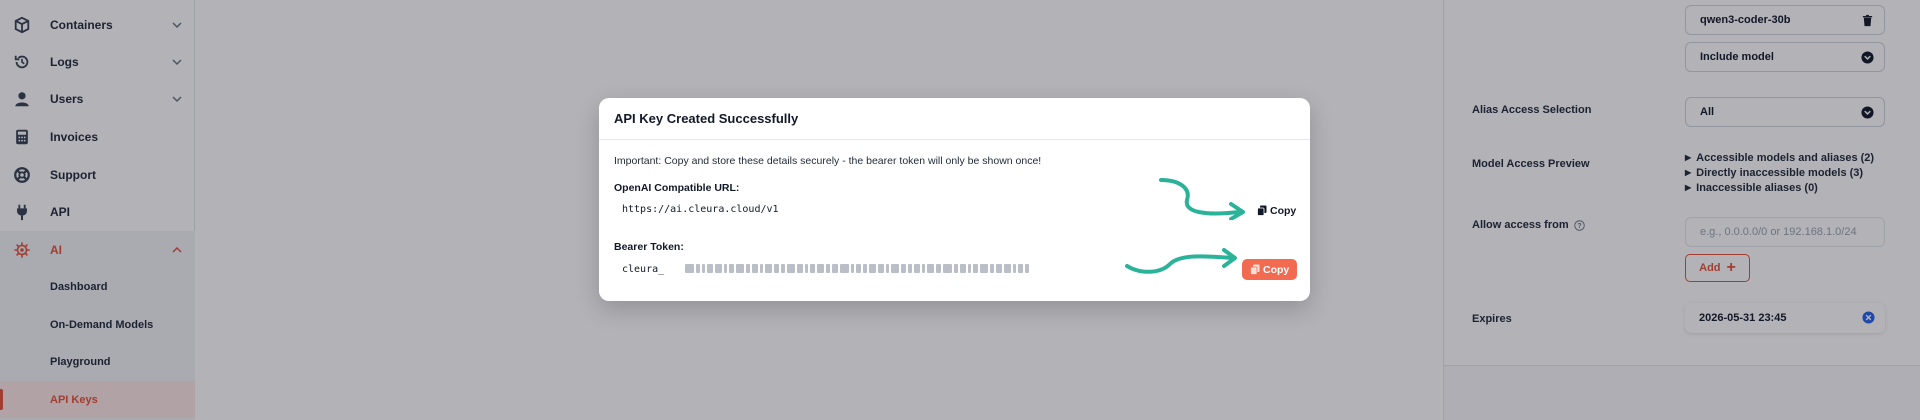 The image size is (1920, 420). Describe the element at coordinates (677, 188) in the screenshot. I see `url-label: OpenAI Compatible URL:` at that location.